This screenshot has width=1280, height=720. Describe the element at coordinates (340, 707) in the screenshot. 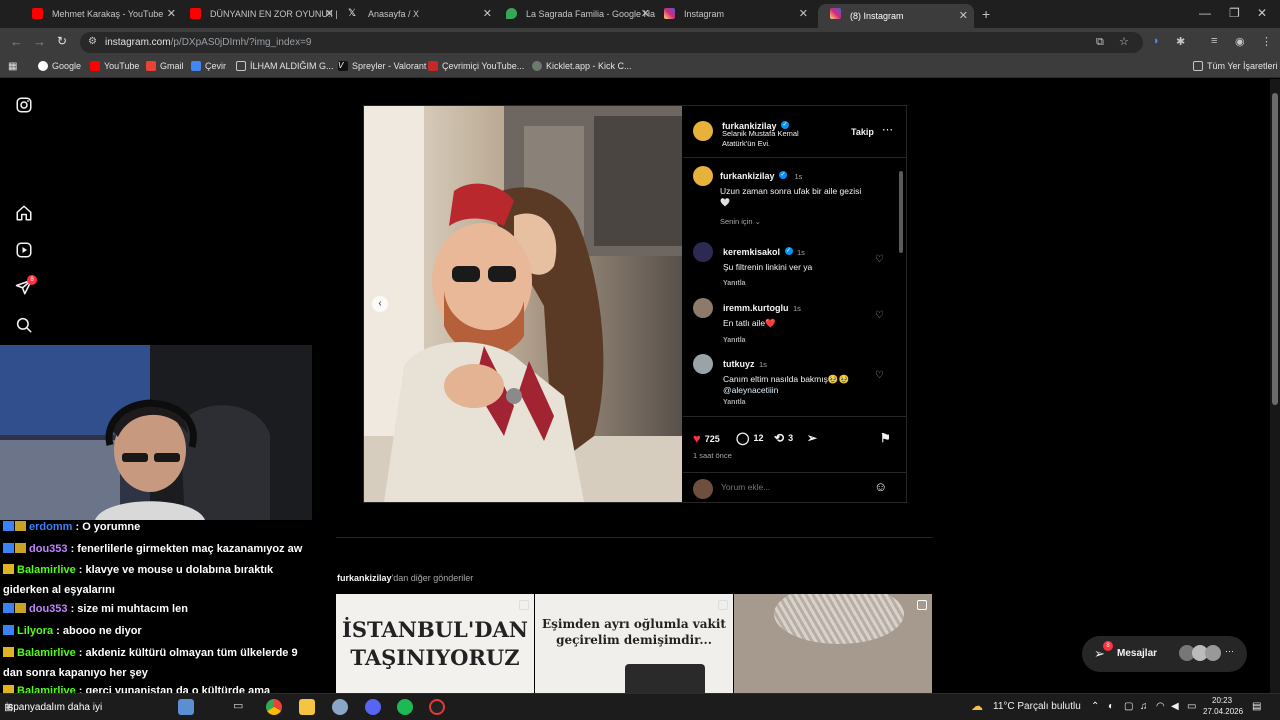

I see `taskbar-app-icon` at that location.